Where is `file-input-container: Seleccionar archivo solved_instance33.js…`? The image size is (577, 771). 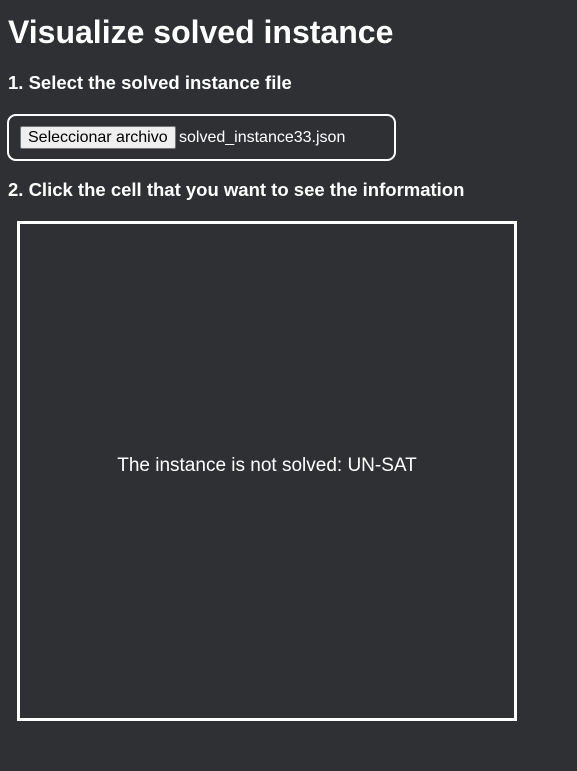 file-input-container: Seleccionar archivo solved_instance33.js… is located at coordinates (201, 137).